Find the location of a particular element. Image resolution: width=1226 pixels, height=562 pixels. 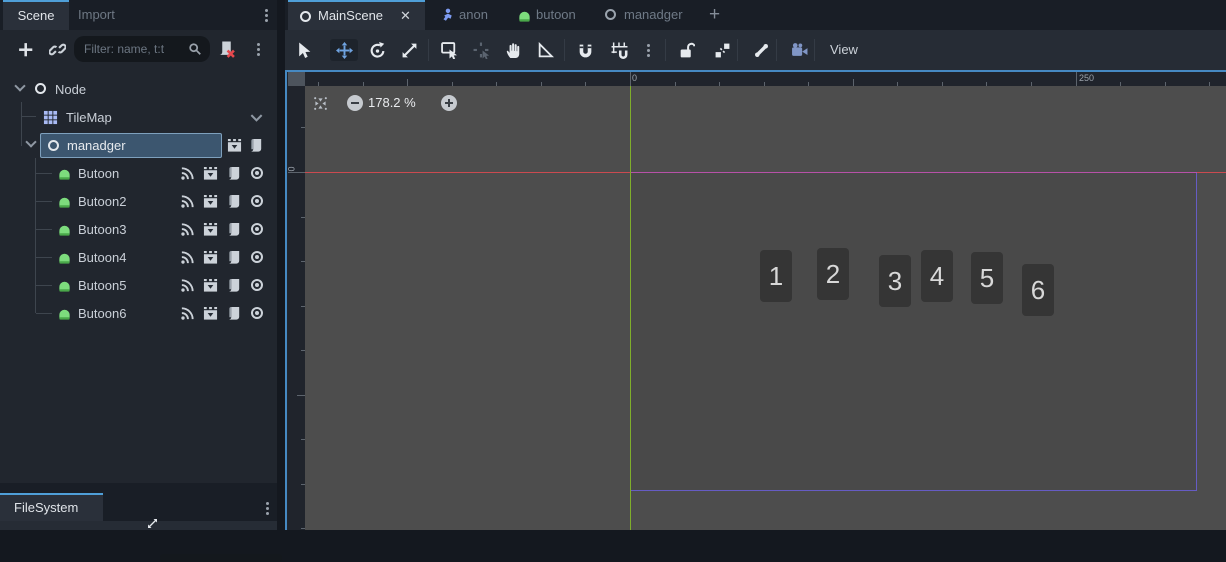

view-menu-button: View is located at coordinates (844, 50).